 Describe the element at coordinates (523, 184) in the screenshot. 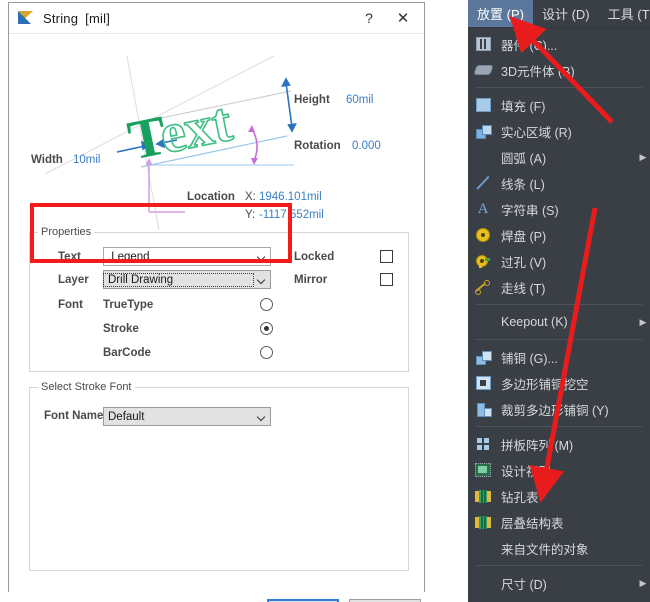

I see `menu-item-label: 线条 (L)` at that location.